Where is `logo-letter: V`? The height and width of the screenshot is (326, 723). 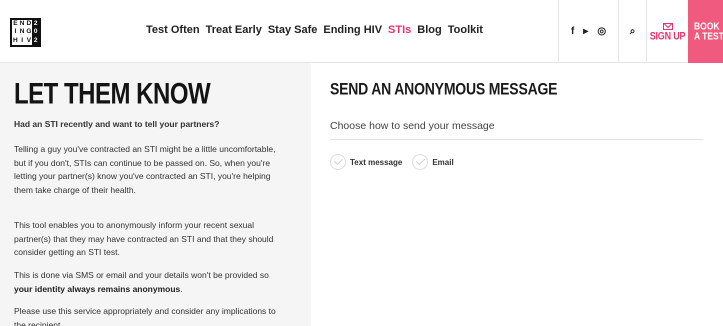 logo-letter: V is located at coordinates (29, 40).